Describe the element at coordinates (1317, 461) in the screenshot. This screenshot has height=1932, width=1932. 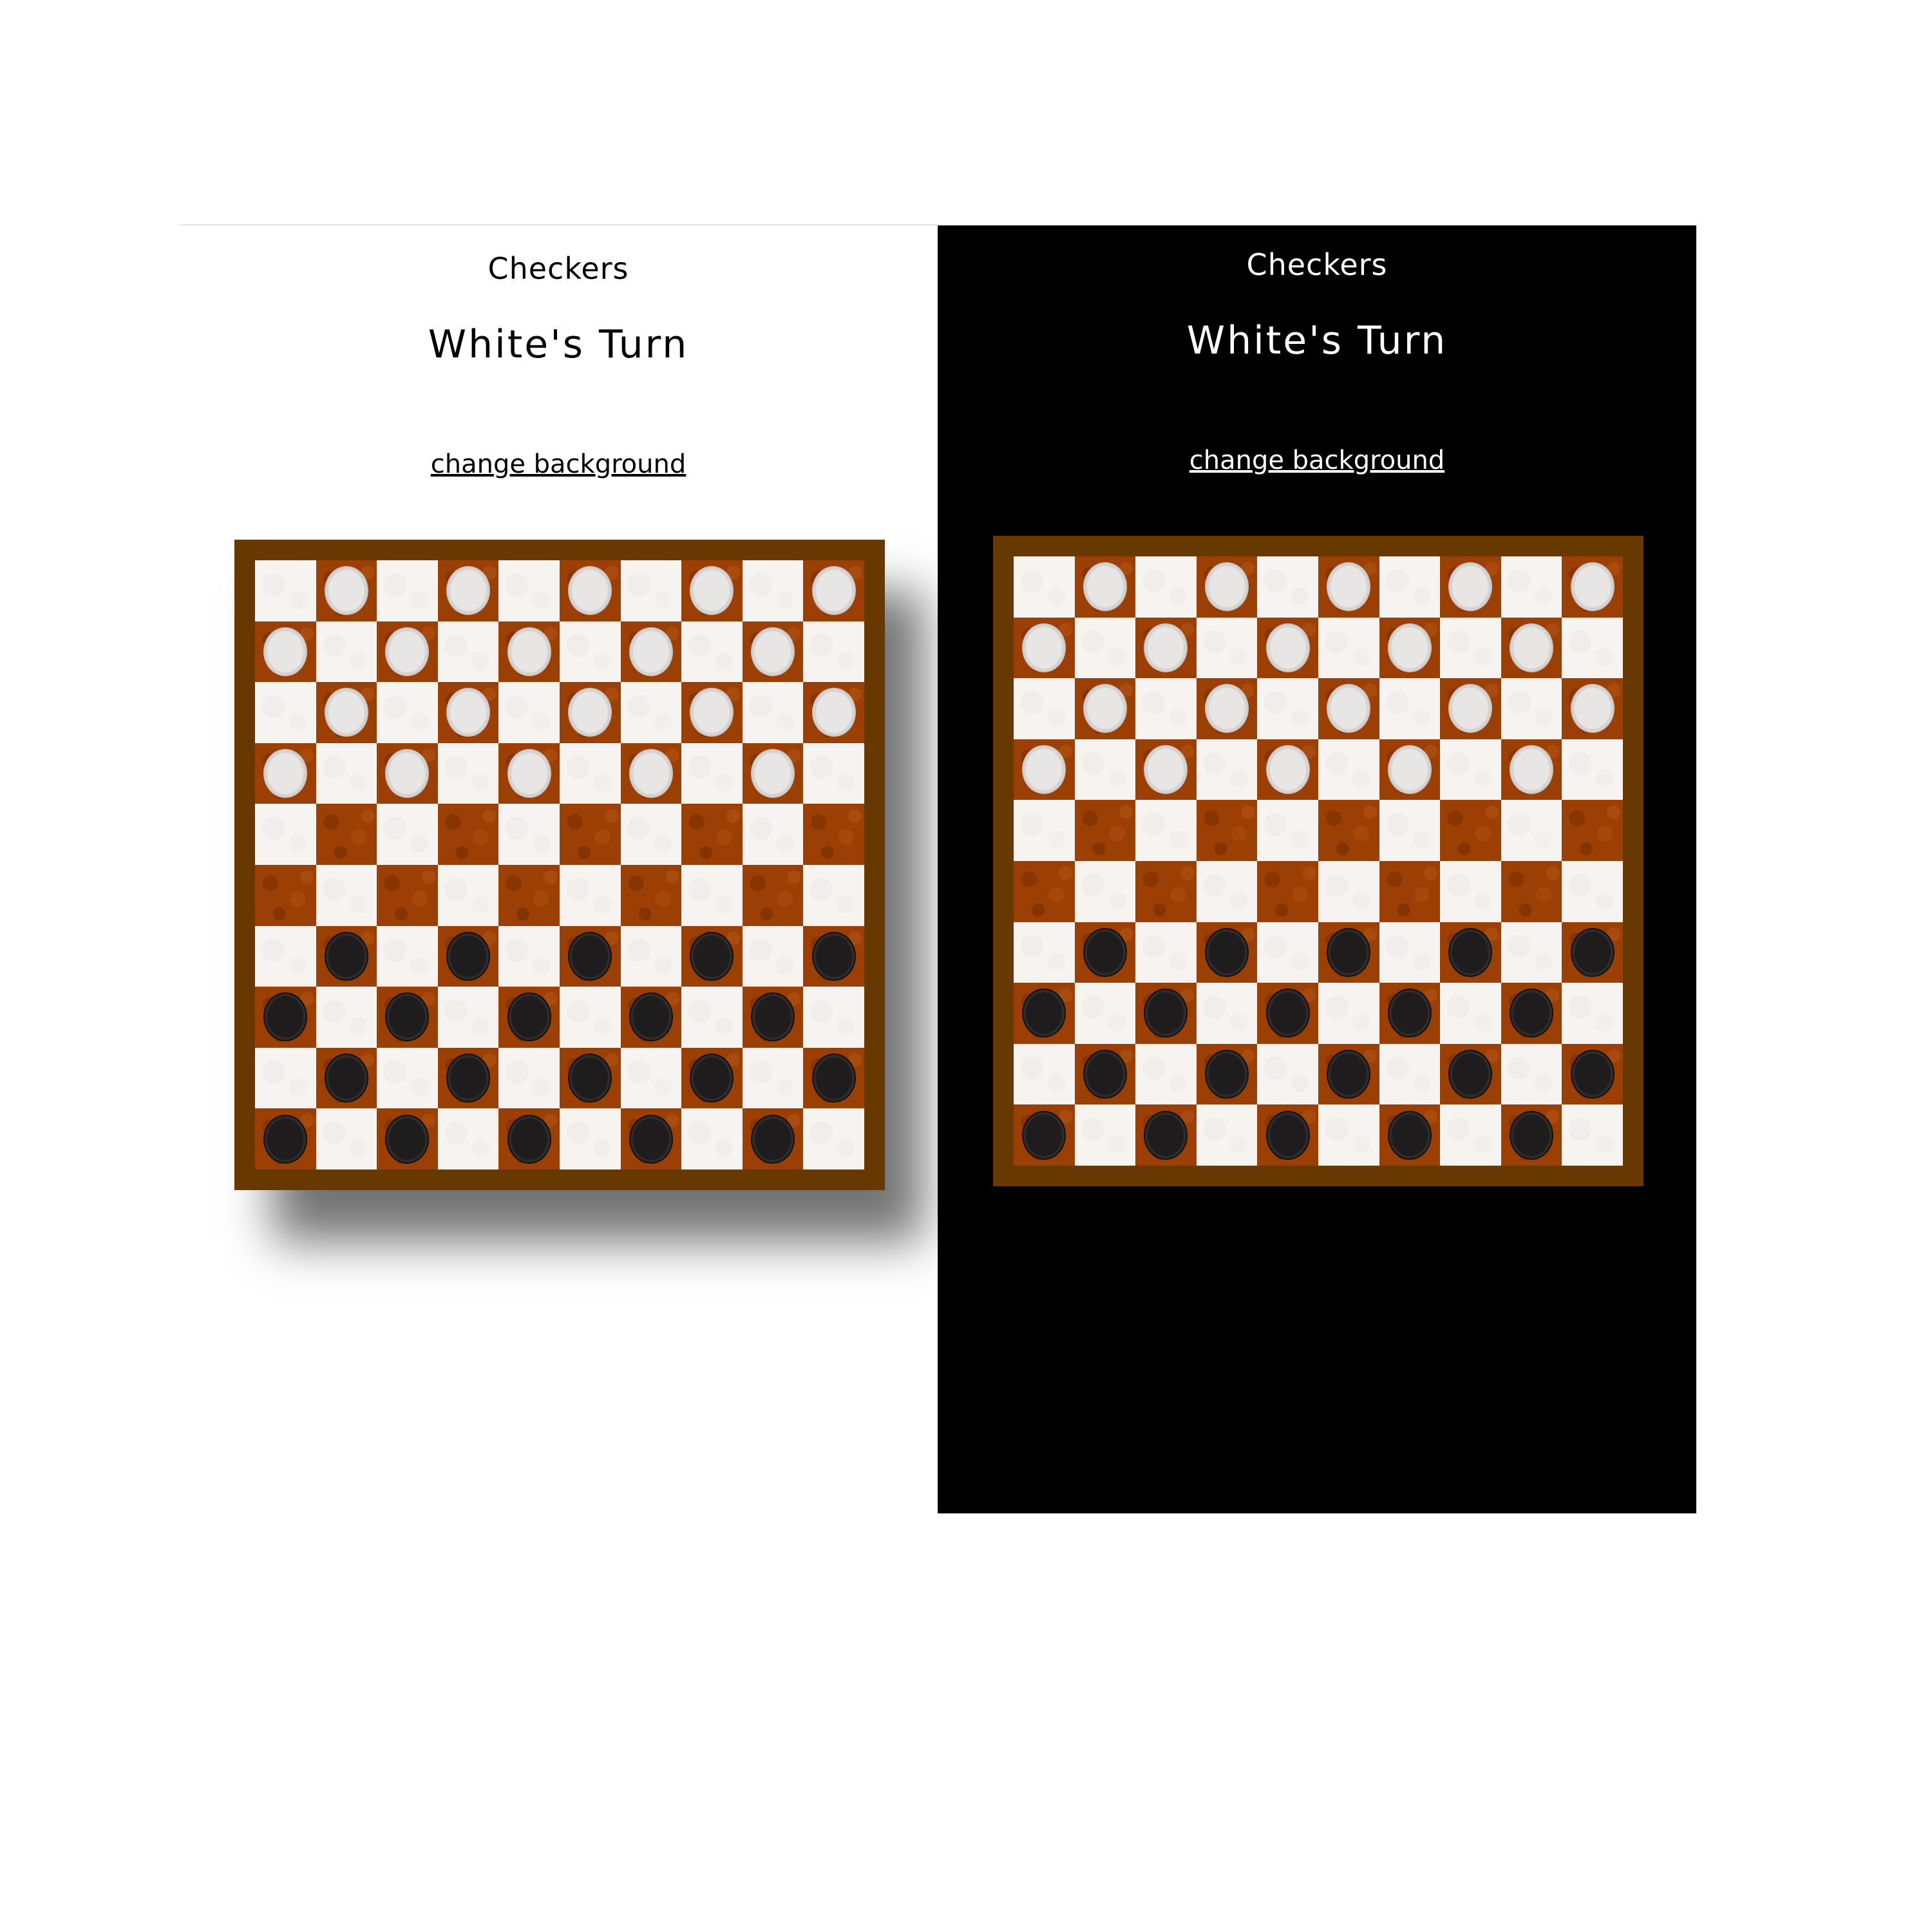
I see `change-background-link: change background` at that location.